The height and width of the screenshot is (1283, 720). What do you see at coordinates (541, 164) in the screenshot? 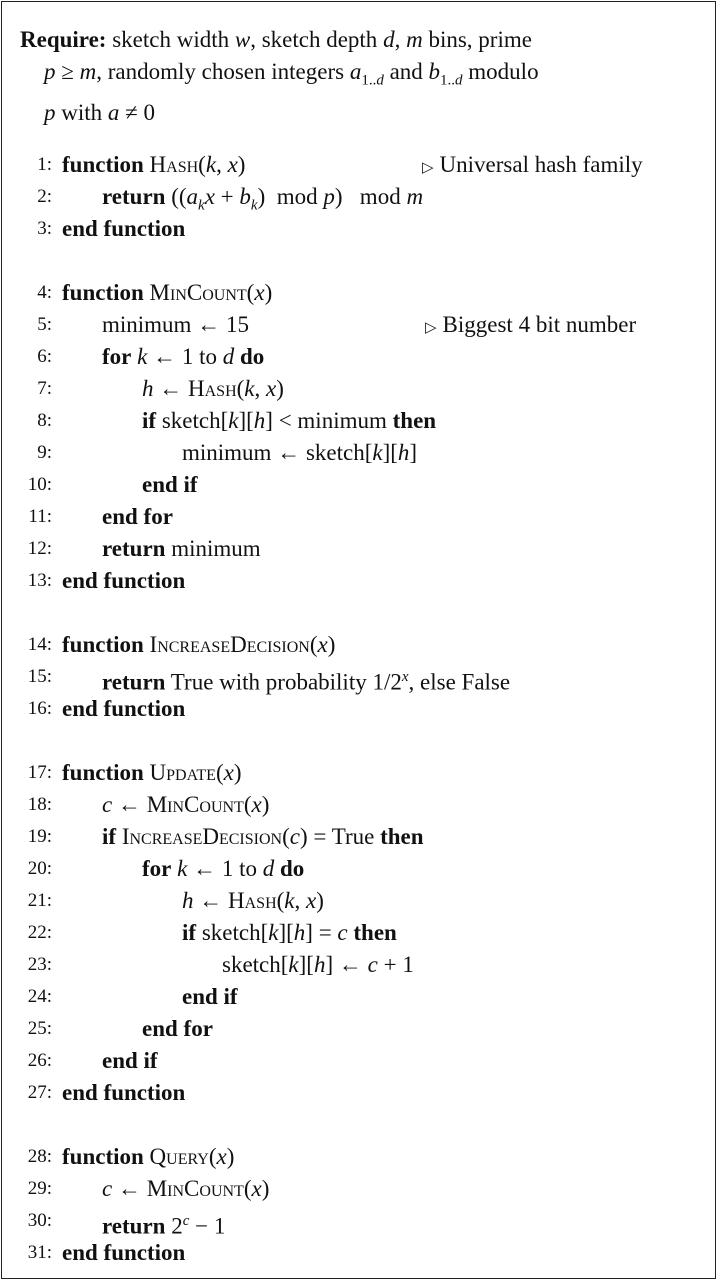
I see `comment-text: Universal hash family` at bounding box center [541, 164].